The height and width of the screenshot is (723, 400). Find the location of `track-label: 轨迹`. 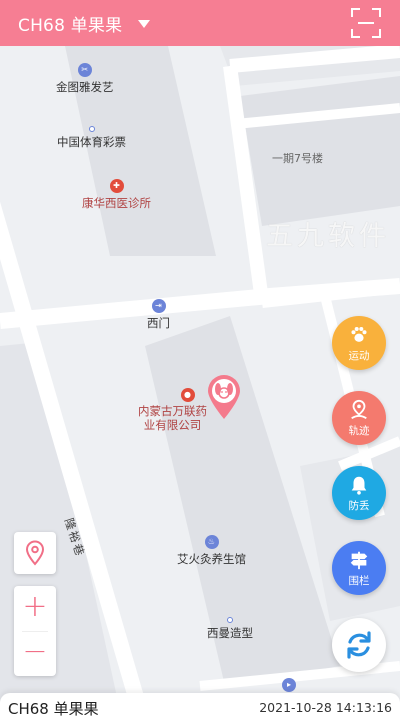

track-label: 轨迹 is located at coordinates (359, 430).